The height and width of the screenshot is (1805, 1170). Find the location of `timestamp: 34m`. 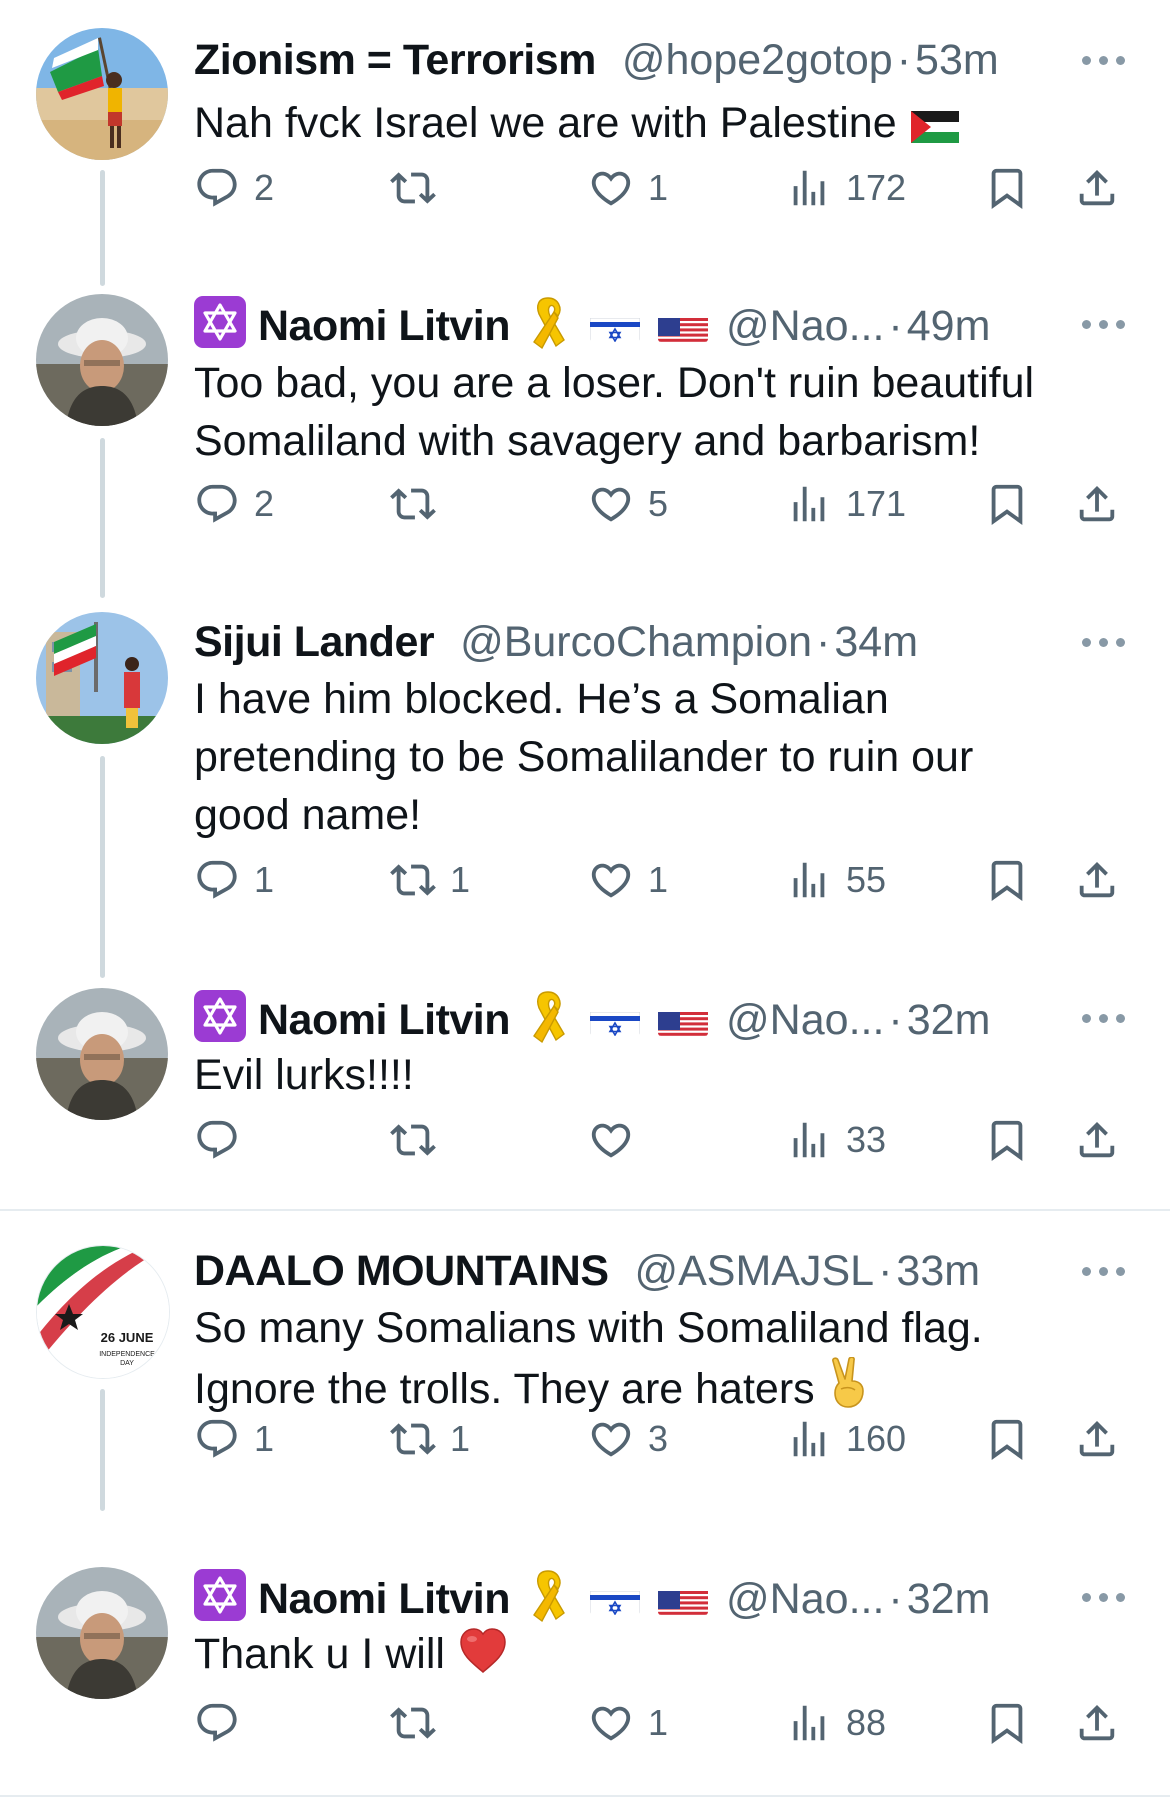

timestamp: 34m is located at coordinates (876, 642).